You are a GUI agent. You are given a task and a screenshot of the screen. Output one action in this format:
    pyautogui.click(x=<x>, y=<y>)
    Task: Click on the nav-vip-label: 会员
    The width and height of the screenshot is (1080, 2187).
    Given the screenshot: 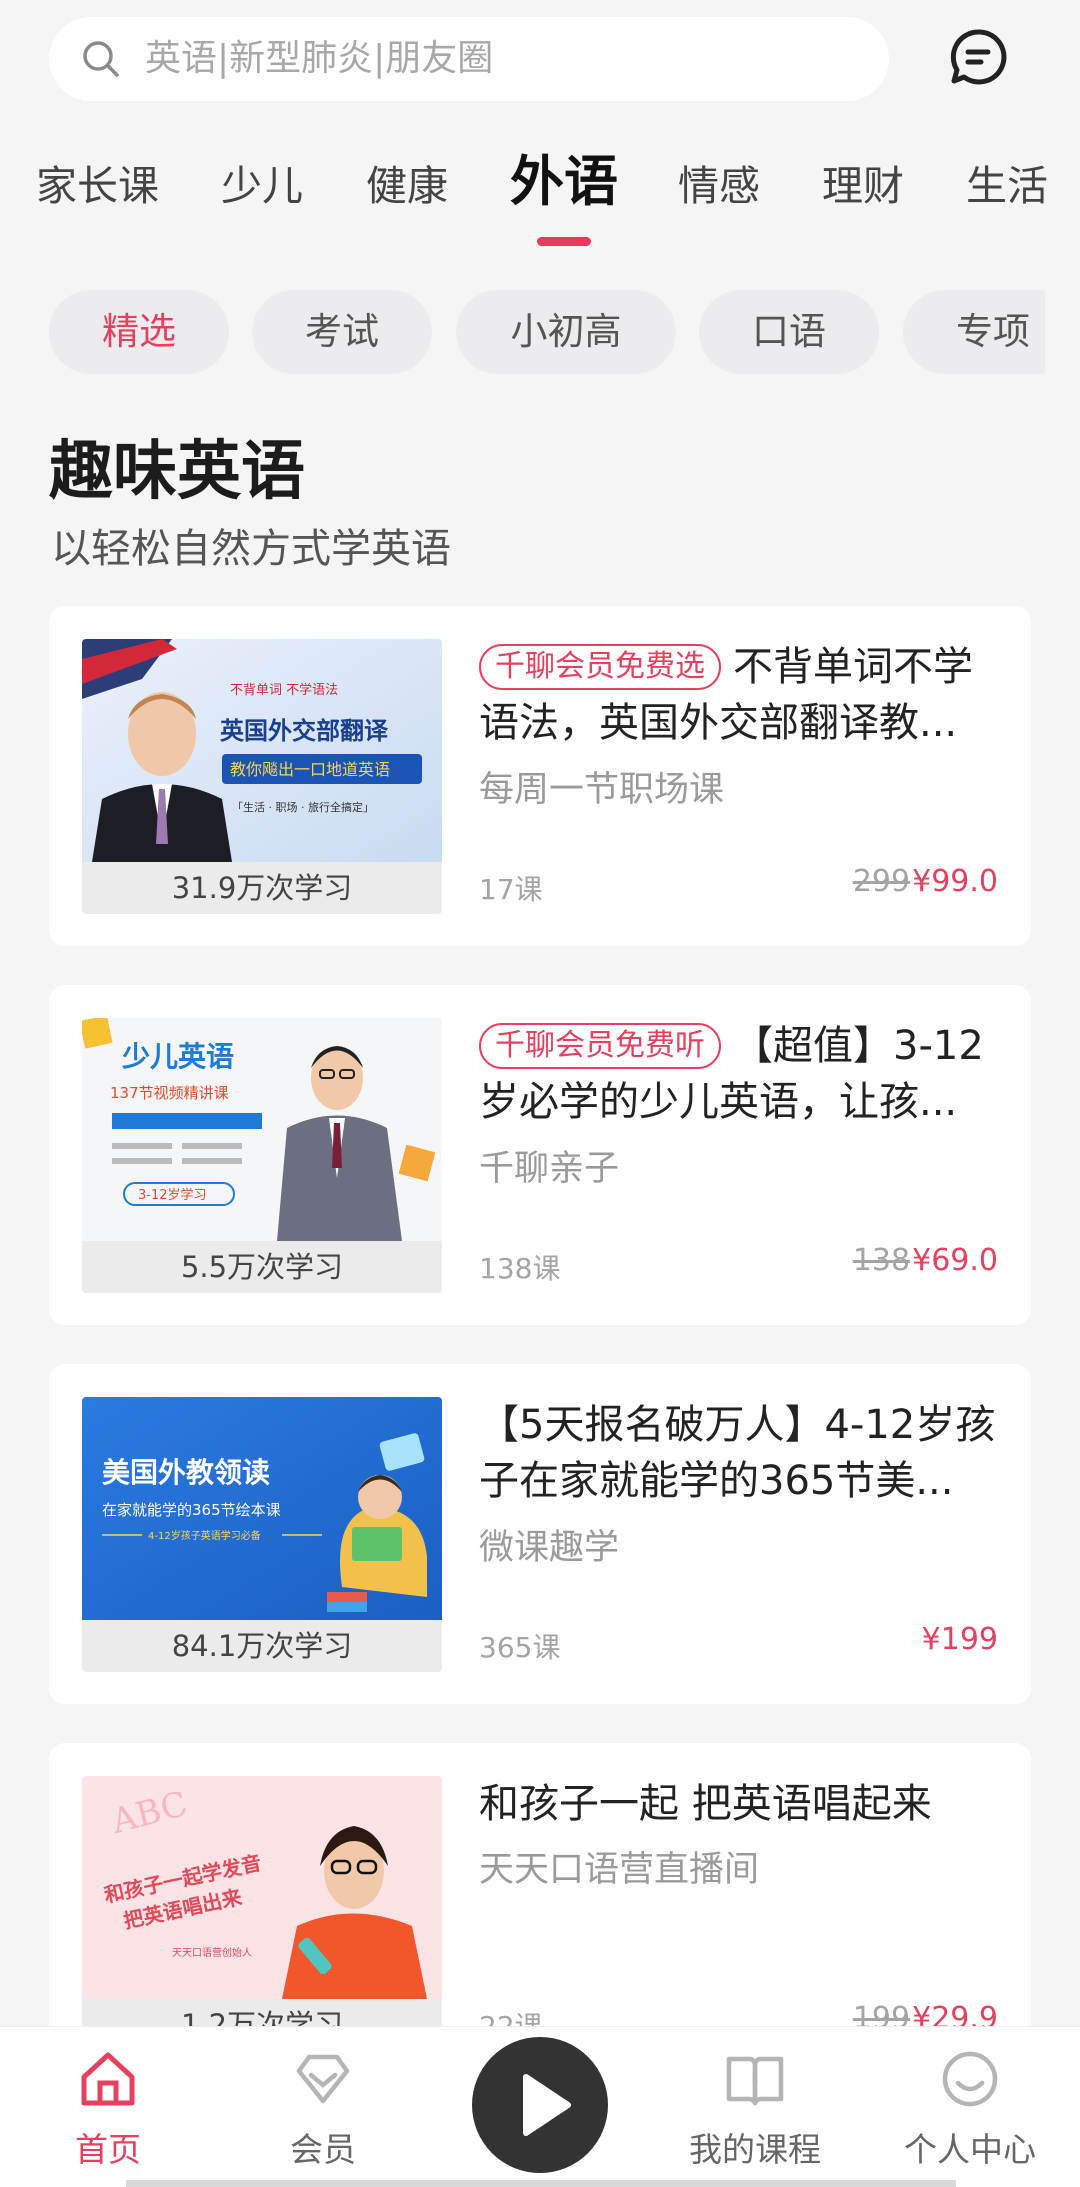 What is the action you would take?
    pyautogui.click(x=323, y=2149)
    